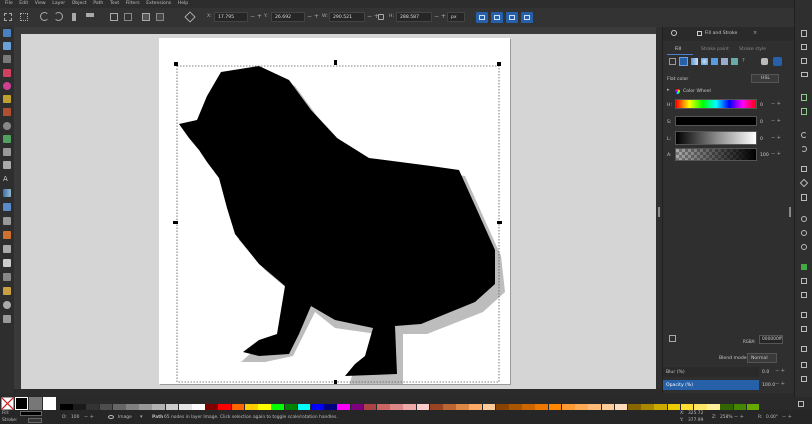 This screenshot has height=424, width=812. Describe the element at coordinates (190, 17) in the screenshot. I see `transform-icon` at that location.